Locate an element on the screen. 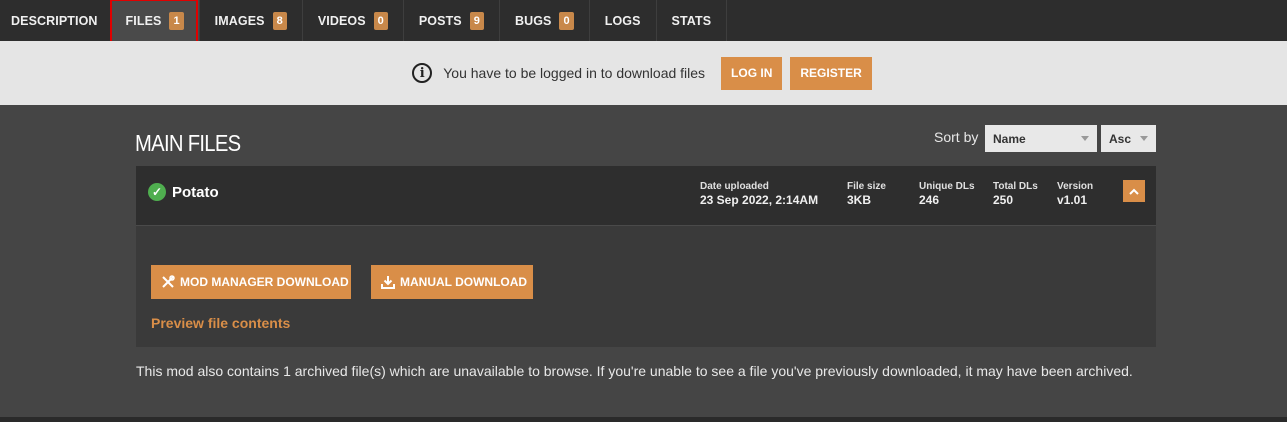  check-circle-icon: ✓ is located at coordinates (157, 192).